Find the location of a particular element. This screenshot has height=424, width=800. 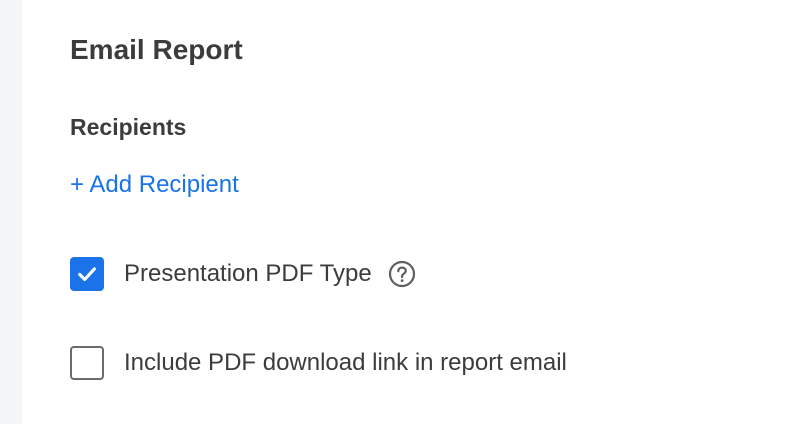

checkmark-icon is located at coordinates (87, 274).